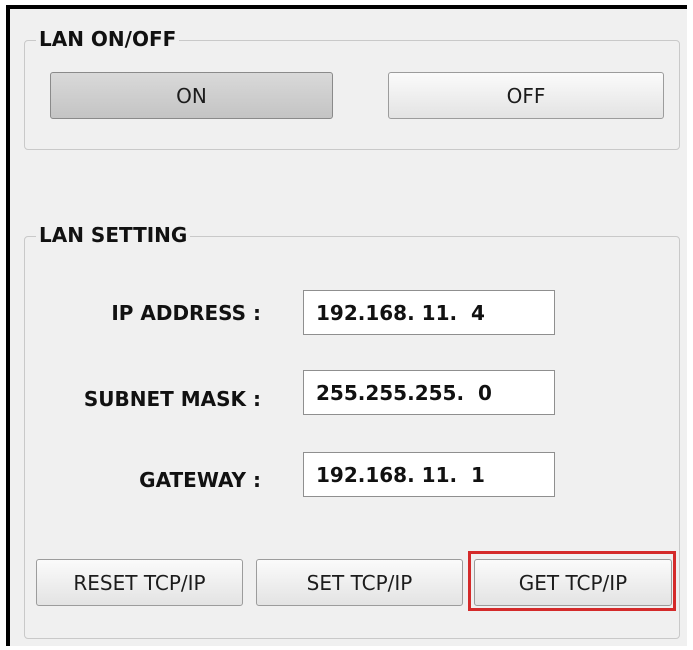 The height and width of the screenshot is (650, 693). I want to click on lan-off-button: OFF, so click(526, 95).